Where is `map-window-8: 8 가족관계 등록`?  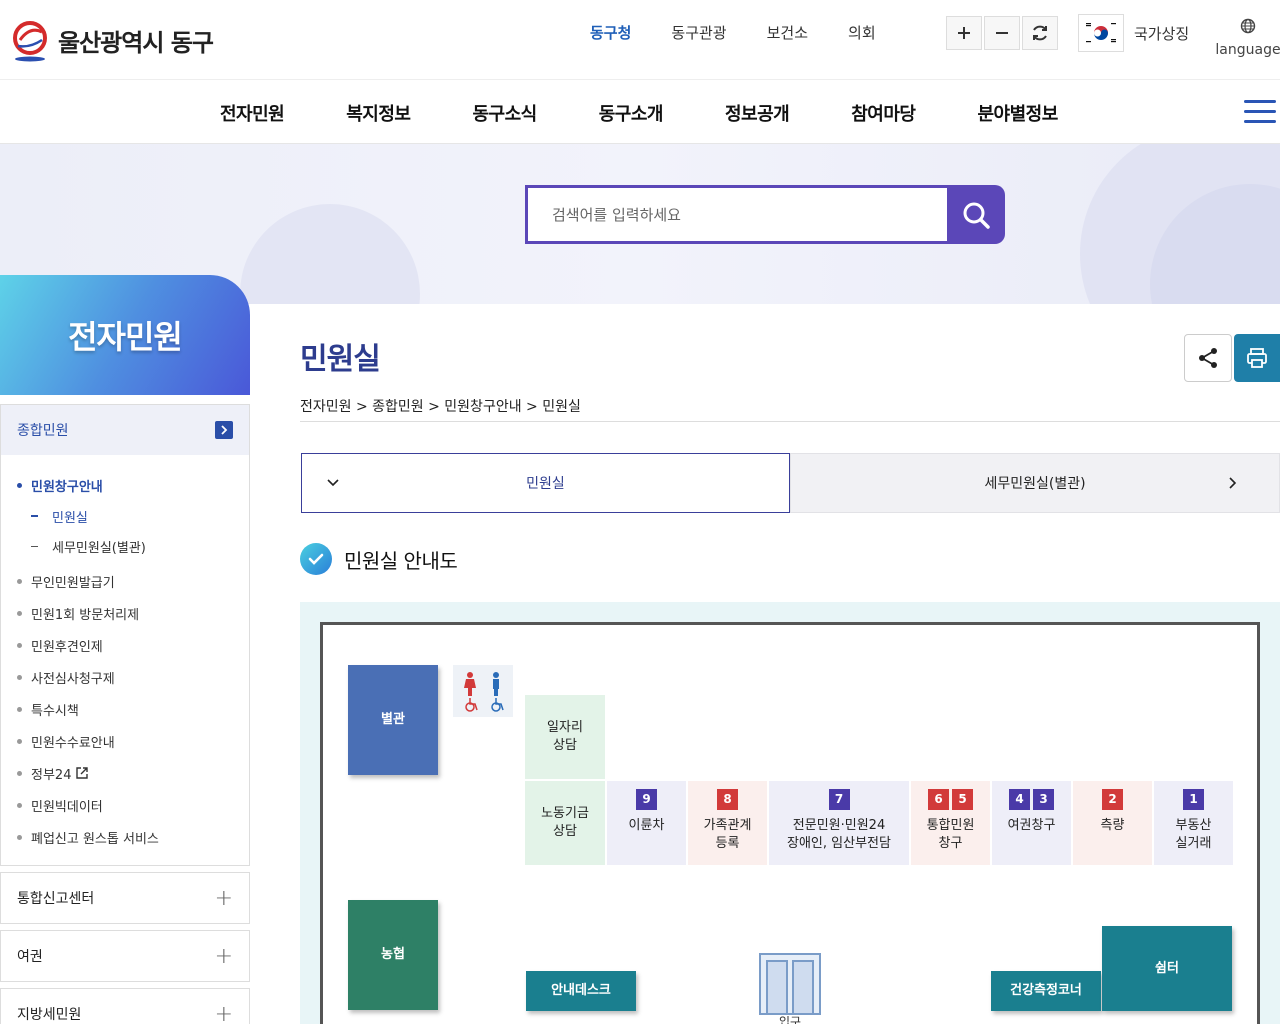 map-window-8: 8 가족관계 등록 is located at coordinates (727, 823).